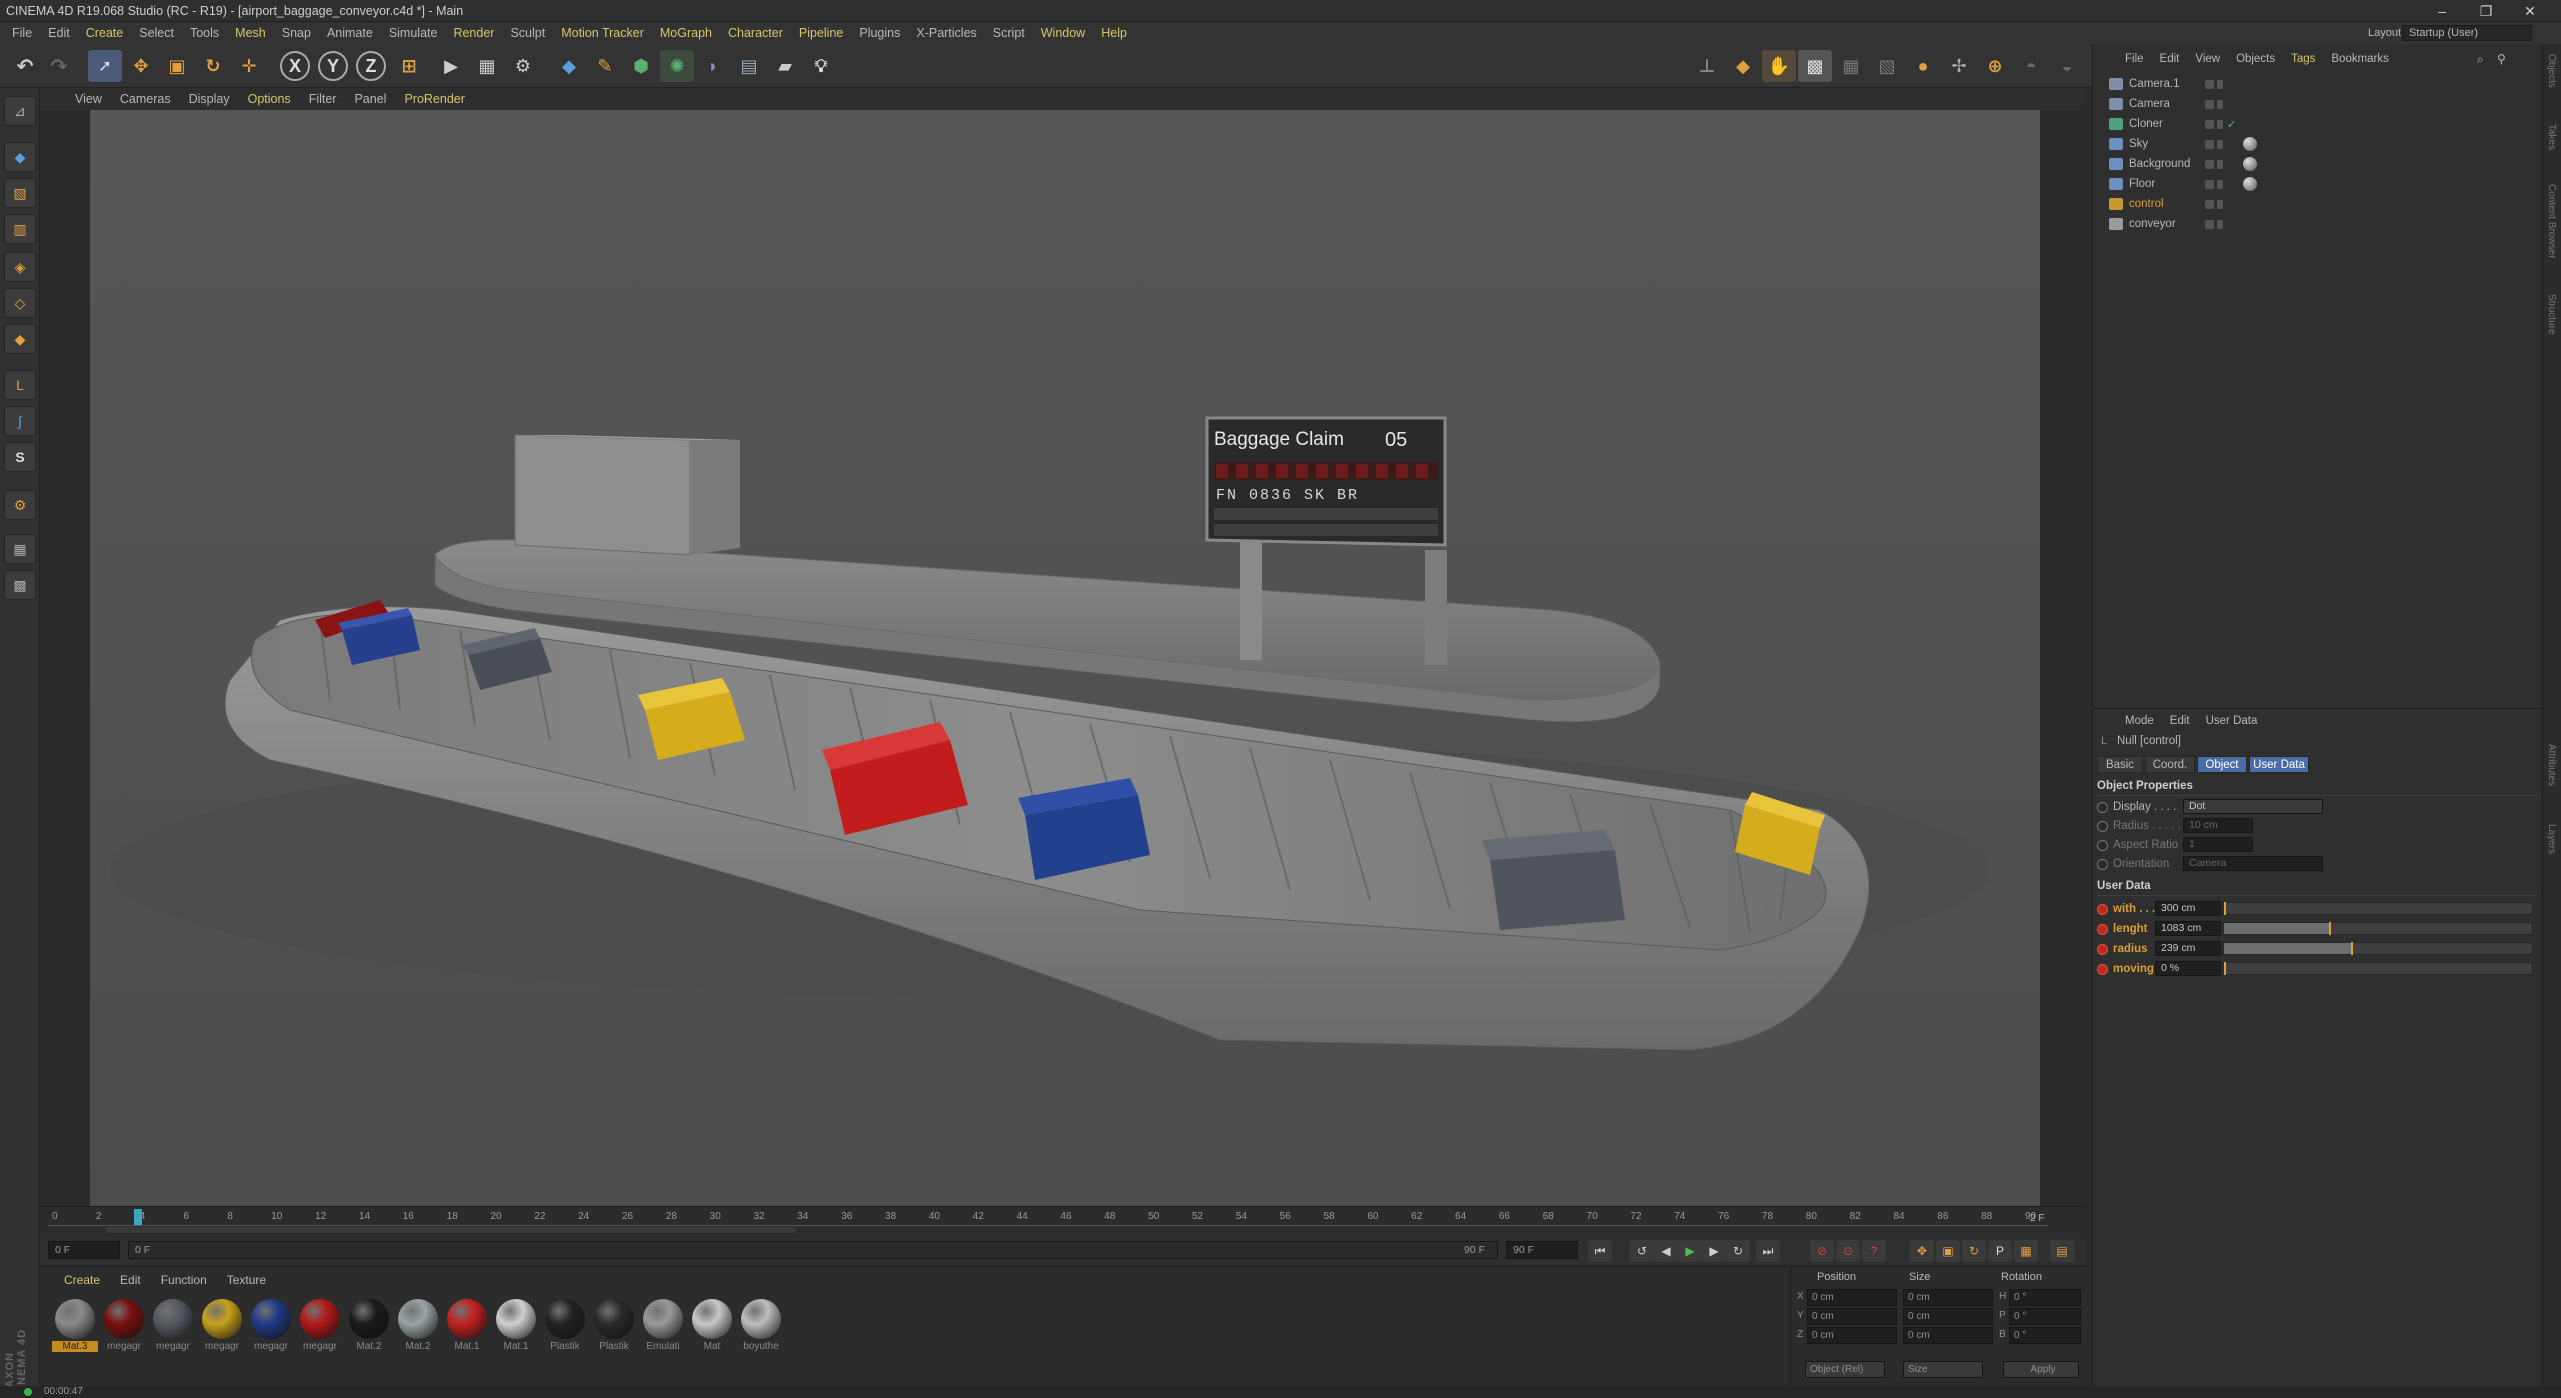  Describe the element at coordinates (370, 99) in the screenshot. I see `vp-menu-panel: Panel` at that location.